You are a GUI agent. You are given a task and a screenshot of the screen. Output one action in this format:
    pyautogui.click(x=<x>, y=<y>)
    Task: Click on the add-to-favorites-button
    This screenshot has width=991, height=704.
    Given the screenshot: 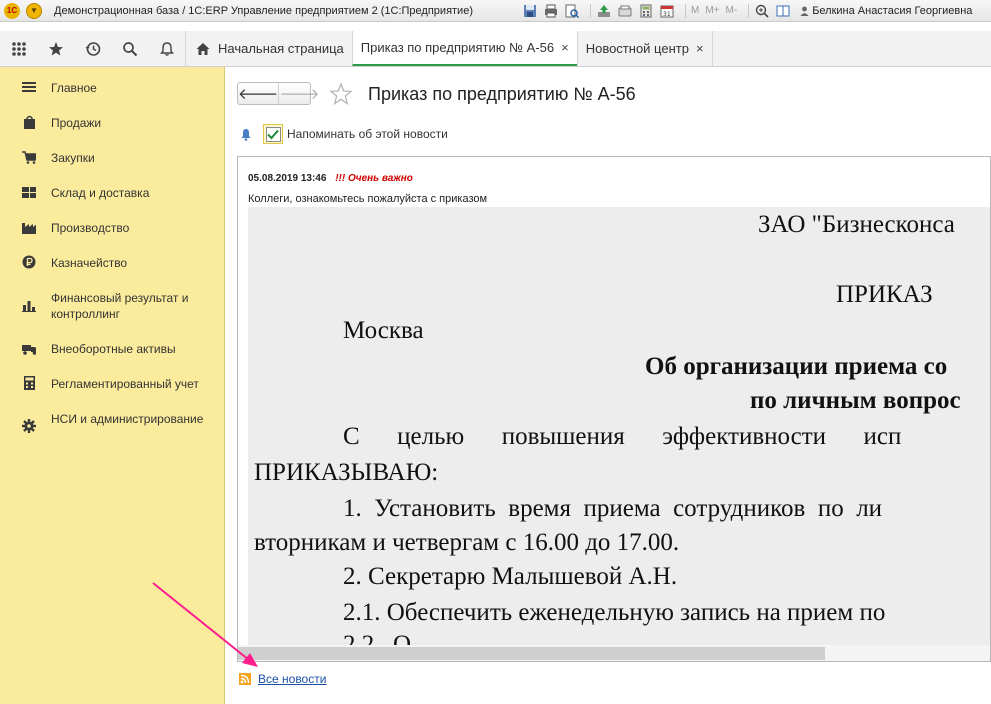 What is the action you would take?
    pyautogui.click(x=341, y=94)
    